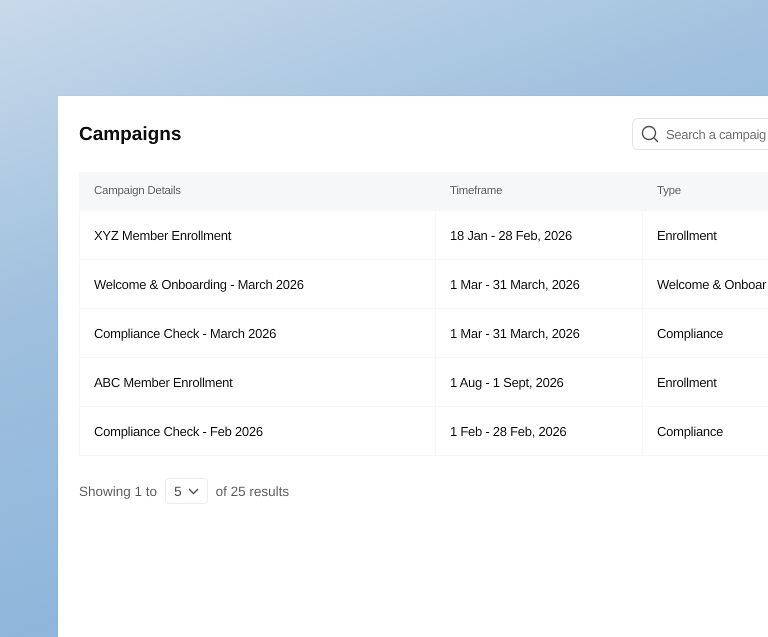 The height and width of the screenshot is (637, 768). I want to click on table-cell: XYZ Member Enrollment, so click(257, 235).